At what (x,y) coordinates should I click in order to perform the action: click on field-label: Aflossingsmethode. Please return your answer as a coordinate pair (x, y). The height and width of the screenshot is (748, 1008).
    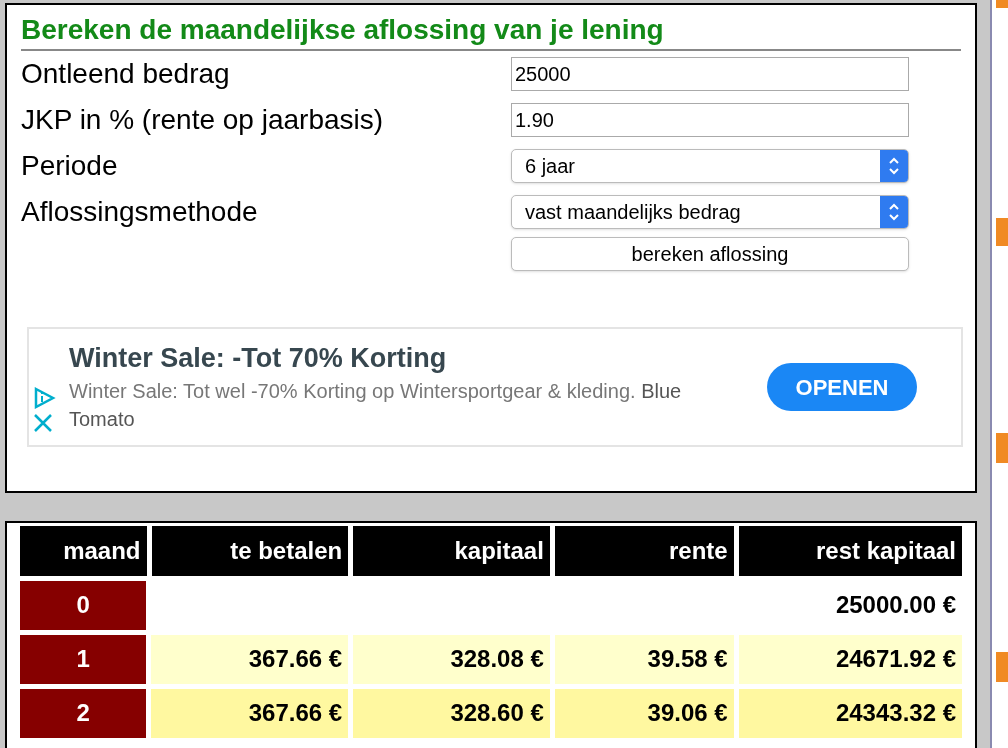
    Looking at the image, I should click on (140, 212).